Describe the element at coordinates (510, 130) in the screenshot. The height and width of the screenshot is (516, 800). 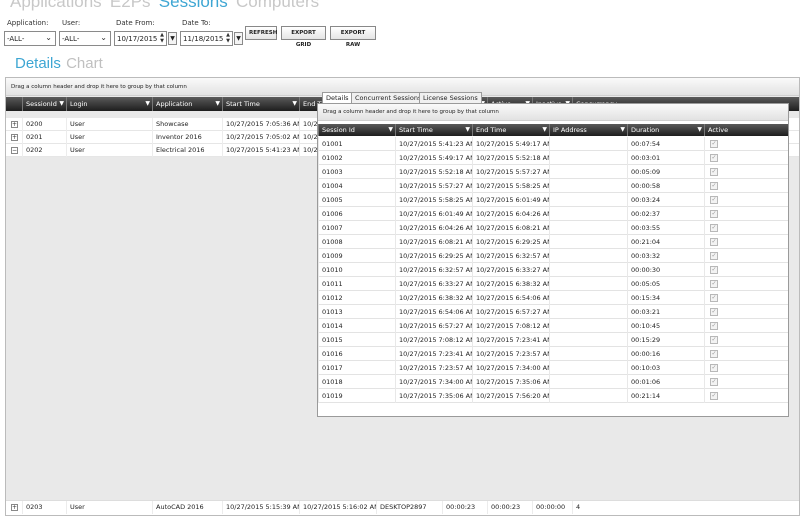
I see `detail-column-header: End Time ▼` at that location.